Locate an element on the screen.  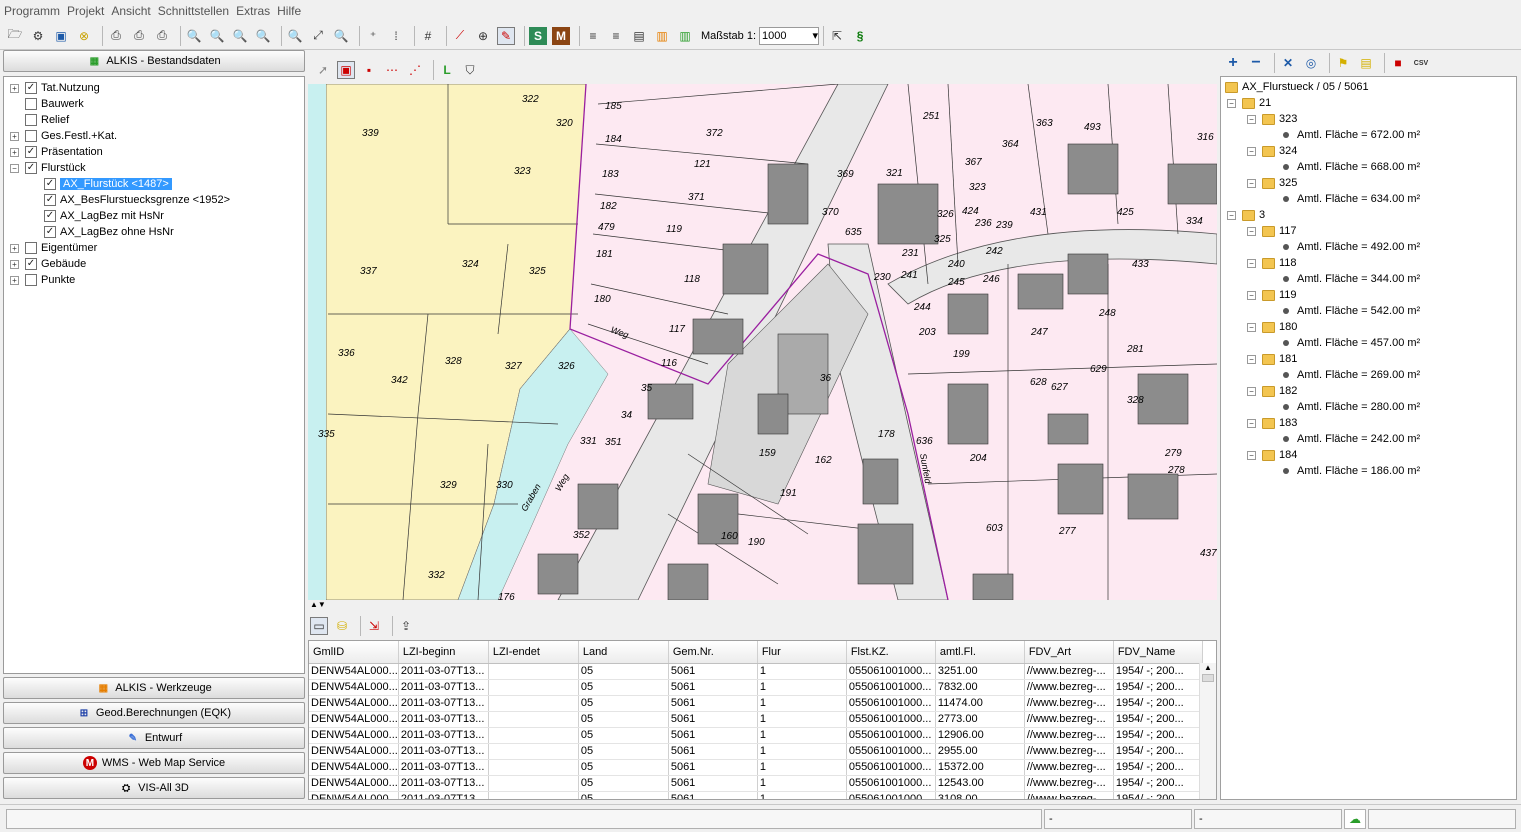
export-icon: ⇱ is located at coordinates (837, 36).